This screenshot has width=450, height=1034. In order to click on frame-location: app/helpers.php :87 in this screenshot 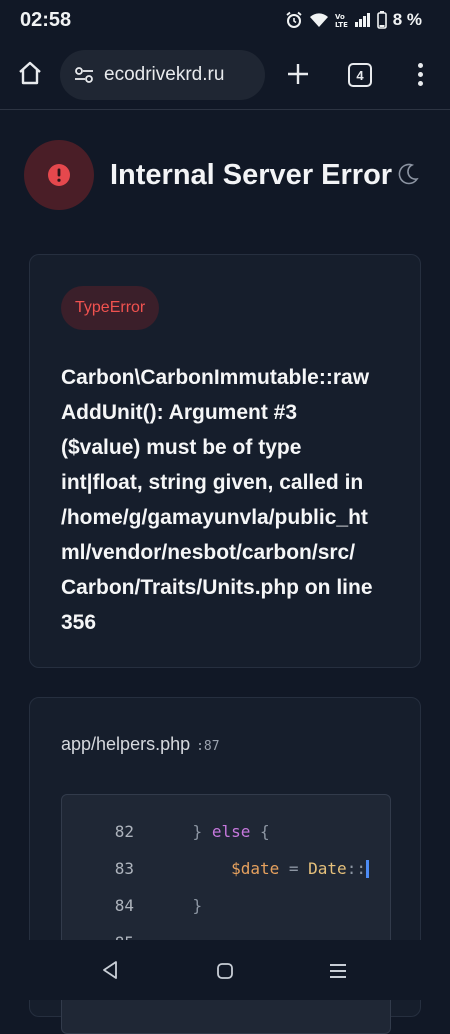, I will do `click(140, 744)`.